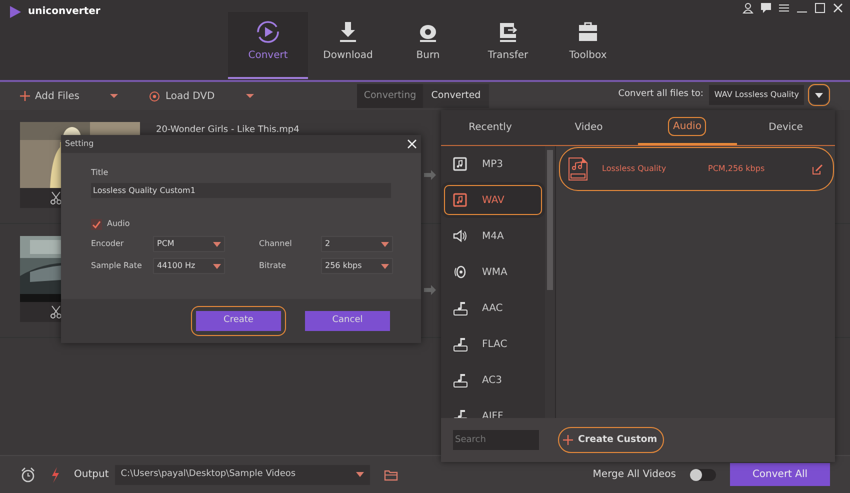 The image size is (850, 493). What do you see at coordinates (117, 266) in the screenshot?
I see `field-label: Sample Rate` at bounding box center [117, 266].